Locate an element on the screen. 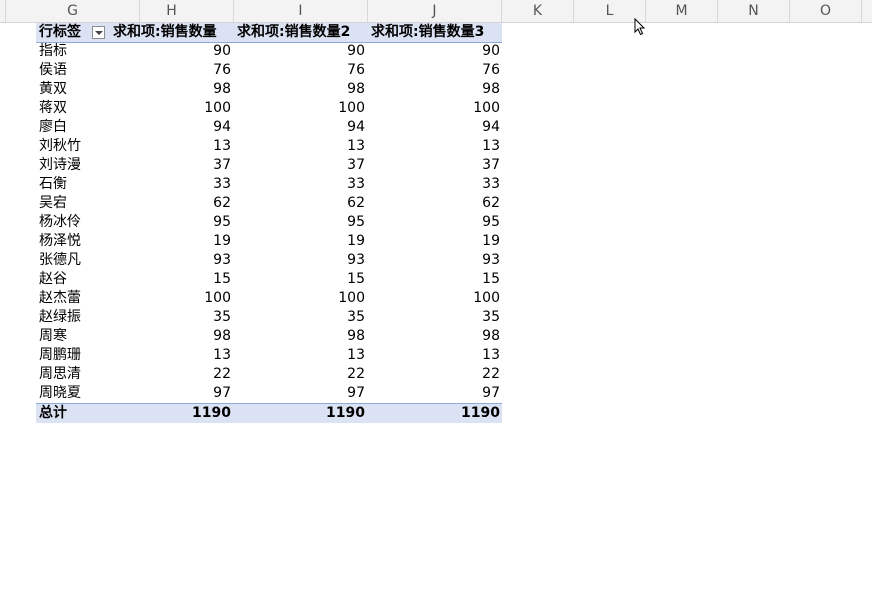 The width and height of the screenshot is (872, 604). column-header-bar: F G H I J K L M N O is located at coordinates (436, 11).